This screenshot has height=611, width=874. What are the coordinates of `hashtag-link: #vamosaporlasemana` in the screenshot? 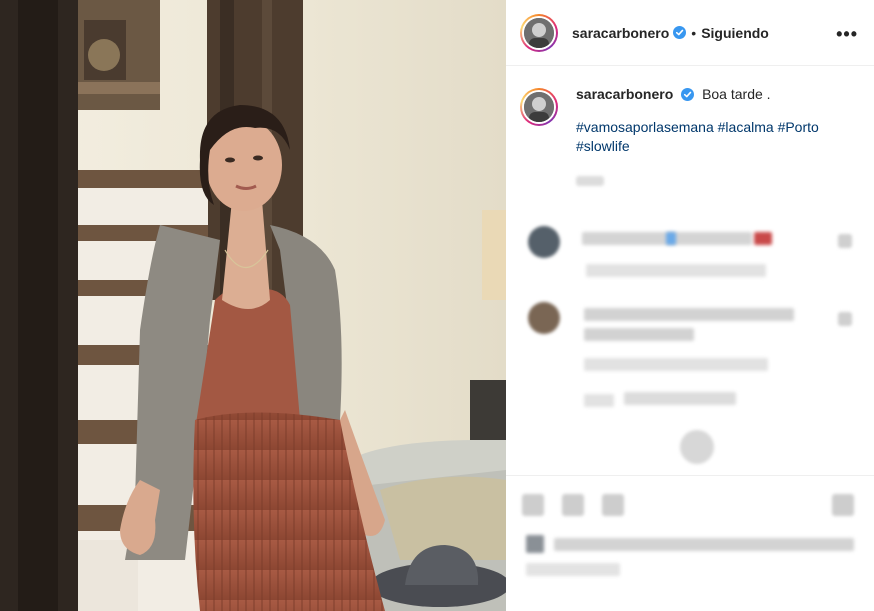 It's located at (645, 127).